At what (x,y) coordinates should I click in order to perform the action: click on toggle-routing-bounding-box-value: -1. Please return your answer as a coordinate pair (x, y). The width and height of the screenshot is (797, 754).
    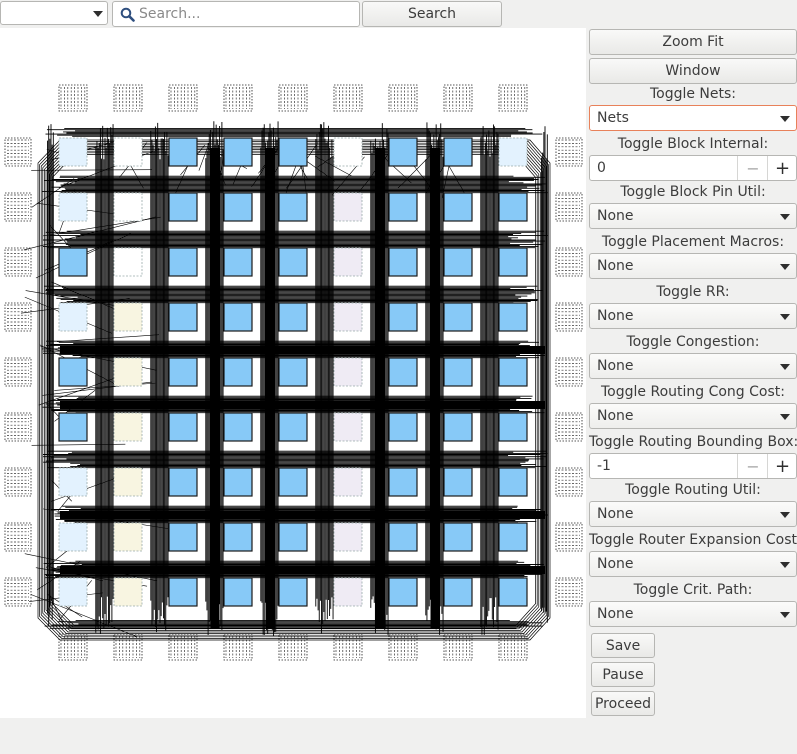
    Looking at the image, I should click on (604, 466).